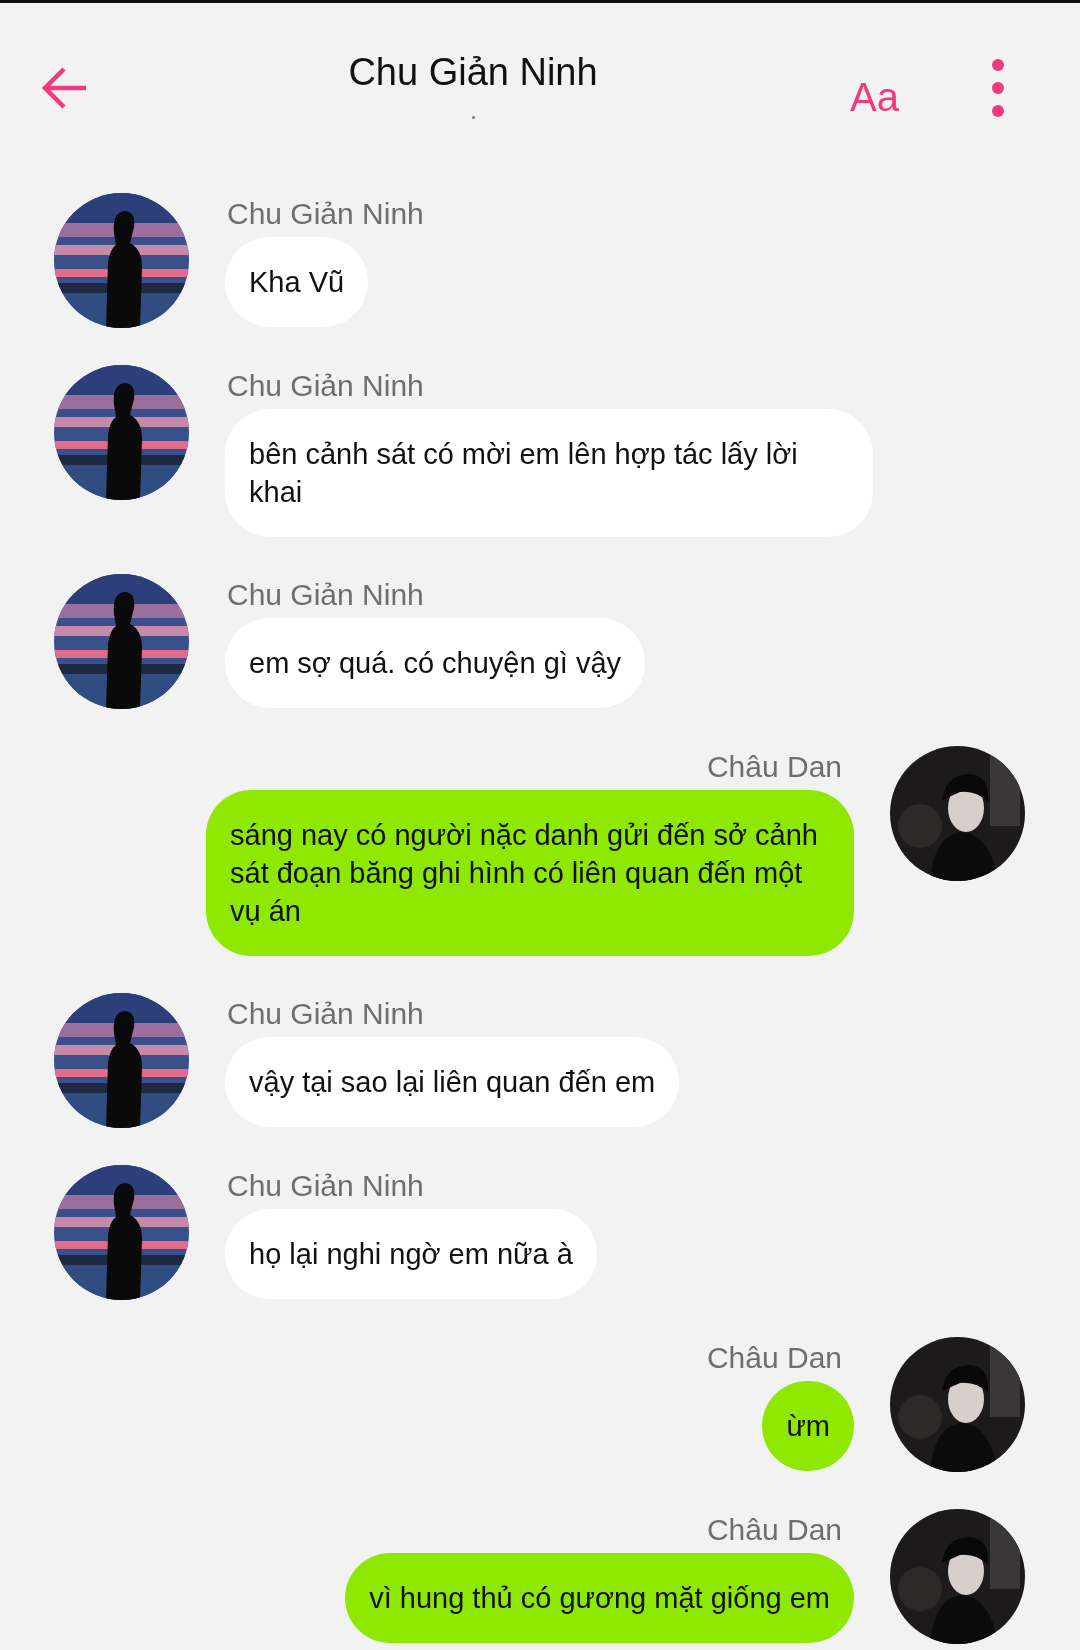 This screenshot has width=1080, height=1650. Describe the element at coordinates (997, 88) in the screenshot. I see `more-icon` at that location.